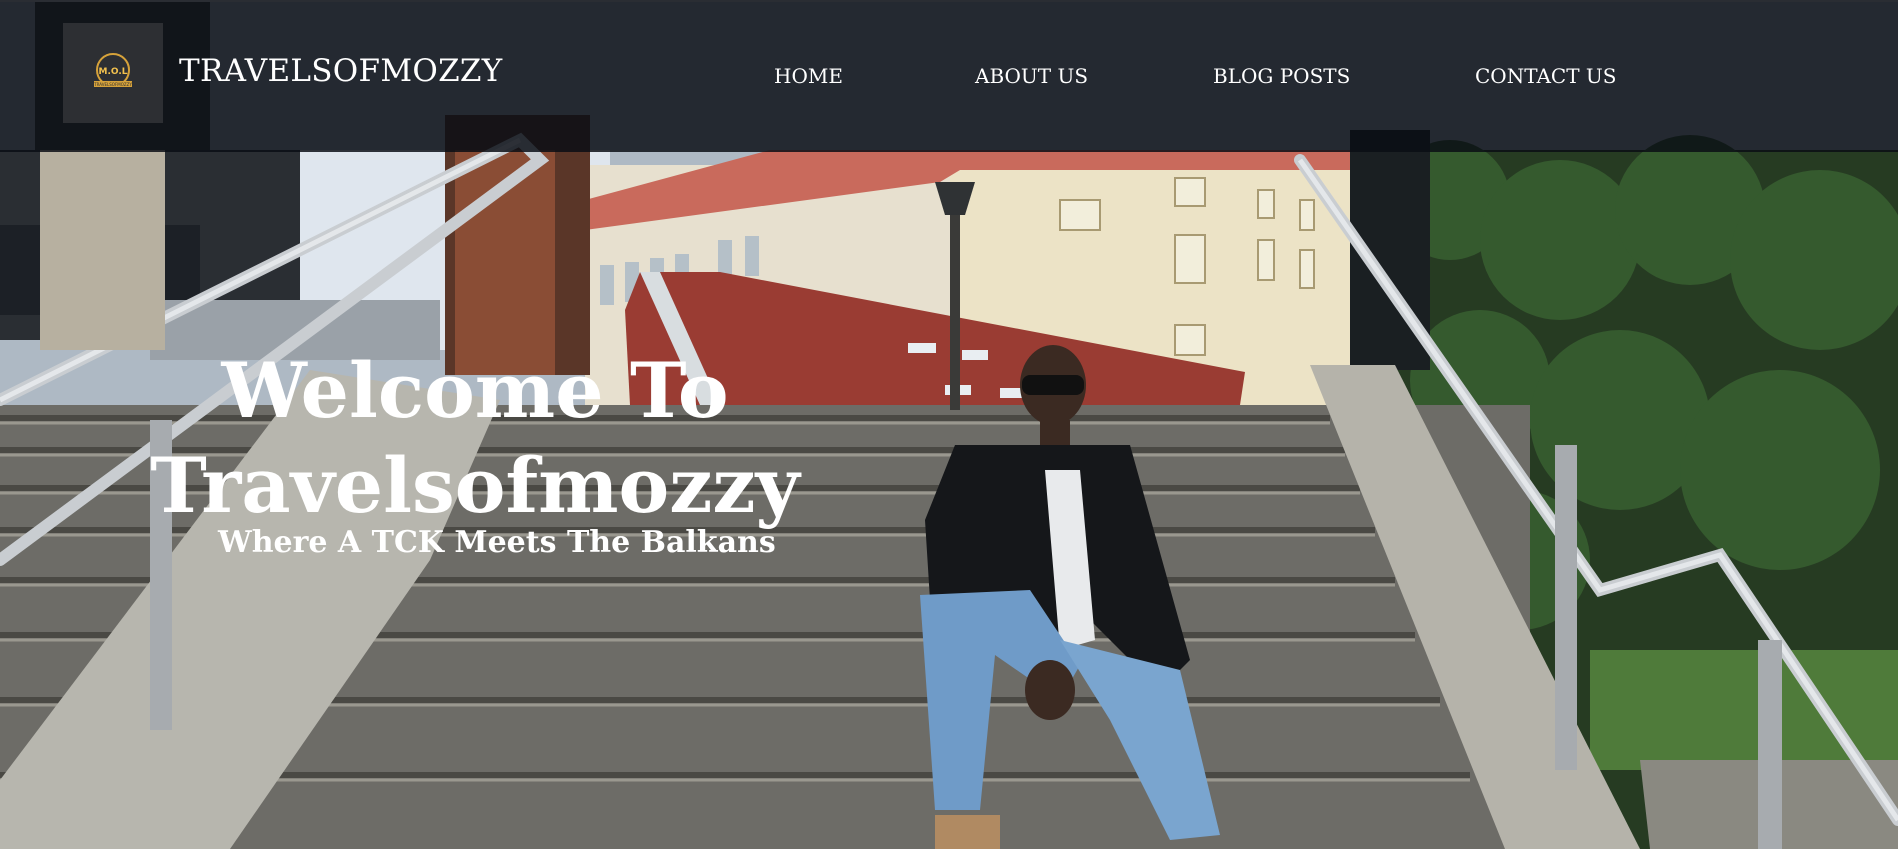 This screenshot has height=852, width=1898. I want to click on nav-blog-posts-link: BLOG POSTS, so click(1281, 76).